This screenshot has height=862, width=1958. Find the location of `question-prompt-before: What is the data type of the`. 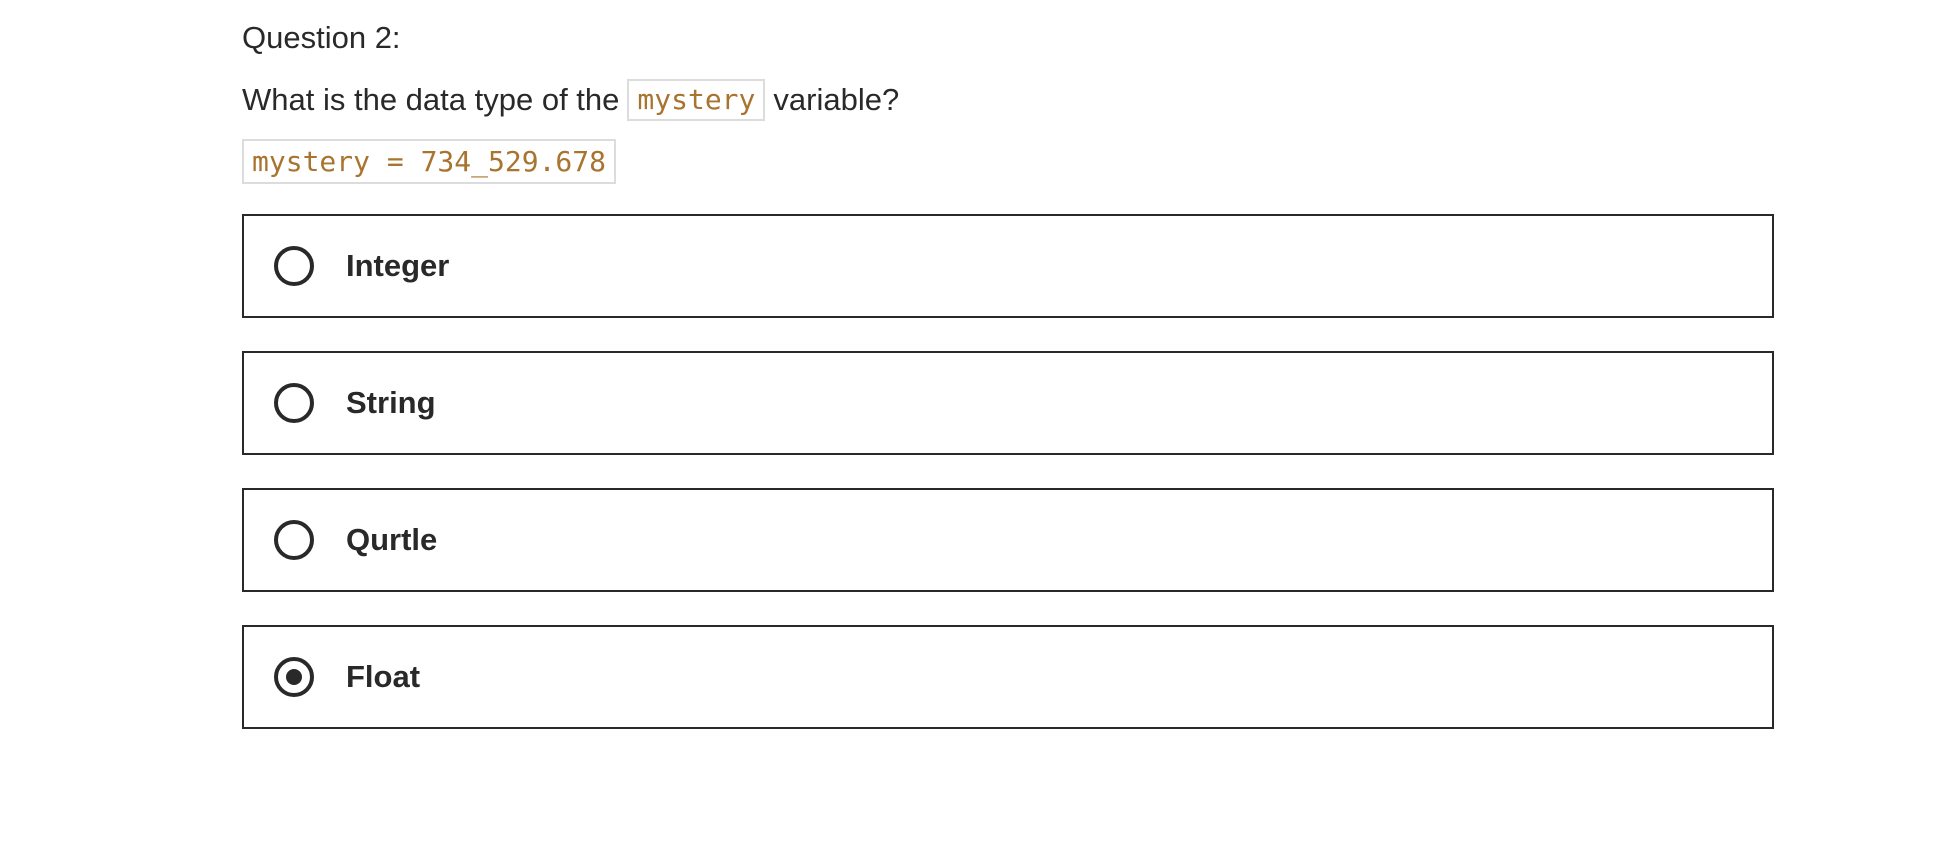

question-prompt-before: What is the data type of the is located at coordinates (431, 99).